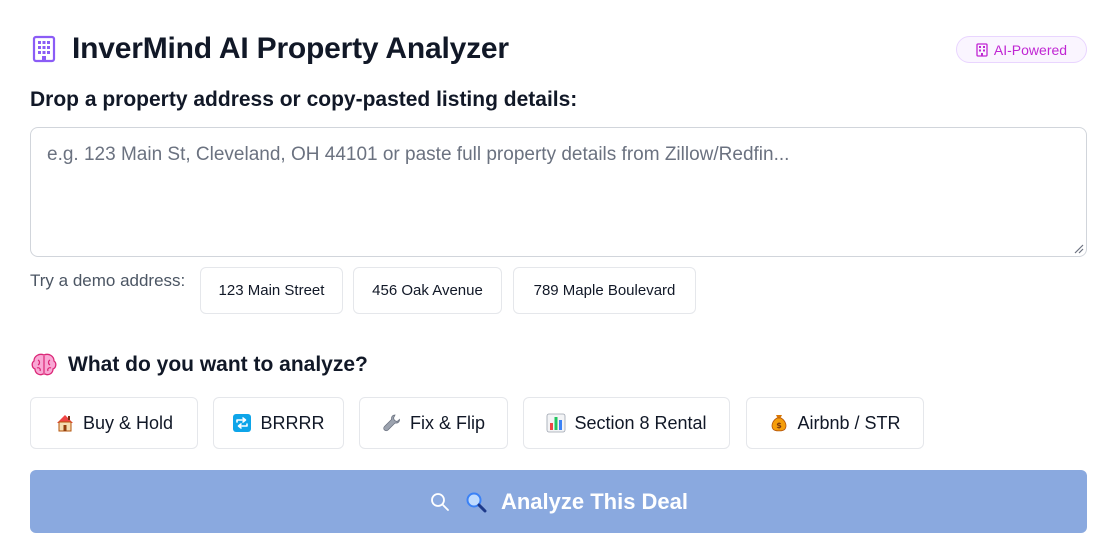 The width and height of the screenshot is (1107, 552). What do you see at coordinates (44, 49) in the screenshot?
I see `building-icon` at bounding box center [44, 49].